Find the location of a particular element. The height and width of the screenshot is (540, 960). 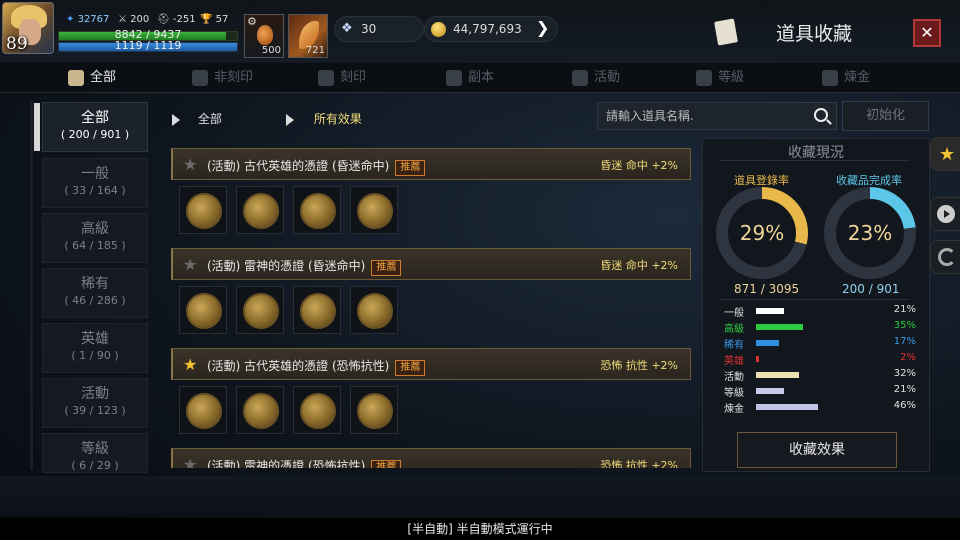

filter-effect-dropdown: 所有效果 is located at coordinates (324, 118).